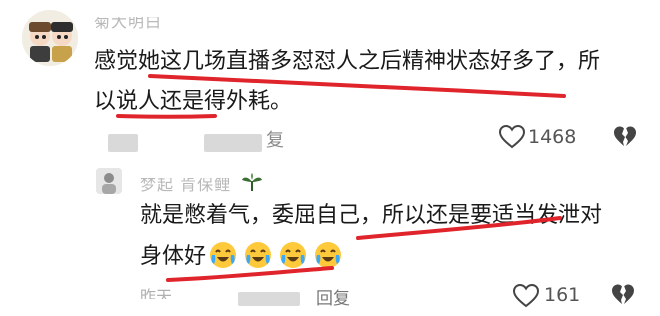  I want to click on reply-button: 复, so click(275, 139).